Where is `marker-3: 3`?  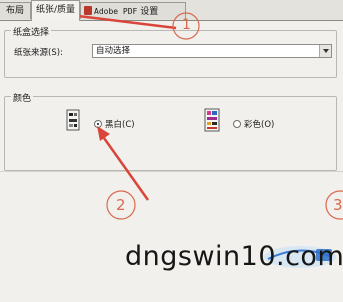
marker-3: 3 is located at coordinates (338, 205).